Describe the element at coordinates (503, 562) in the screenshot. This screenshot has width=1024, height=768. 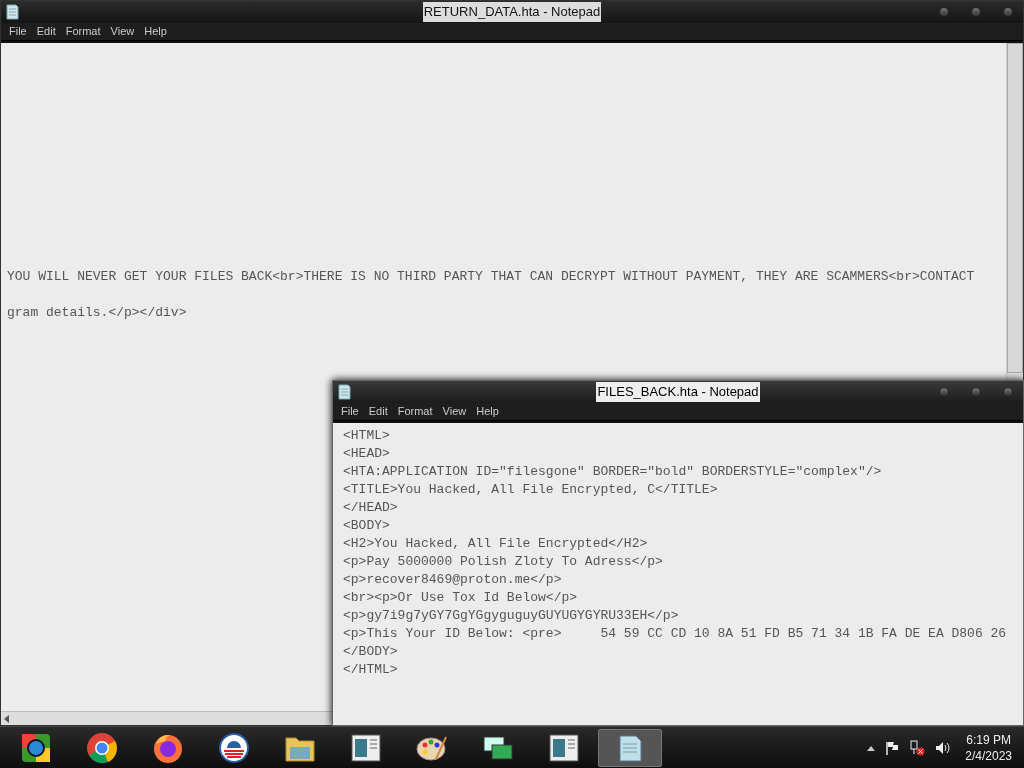
I see `text-line: <p>Pay 5000000 Polish Zloty To Adress</p>` at that location.